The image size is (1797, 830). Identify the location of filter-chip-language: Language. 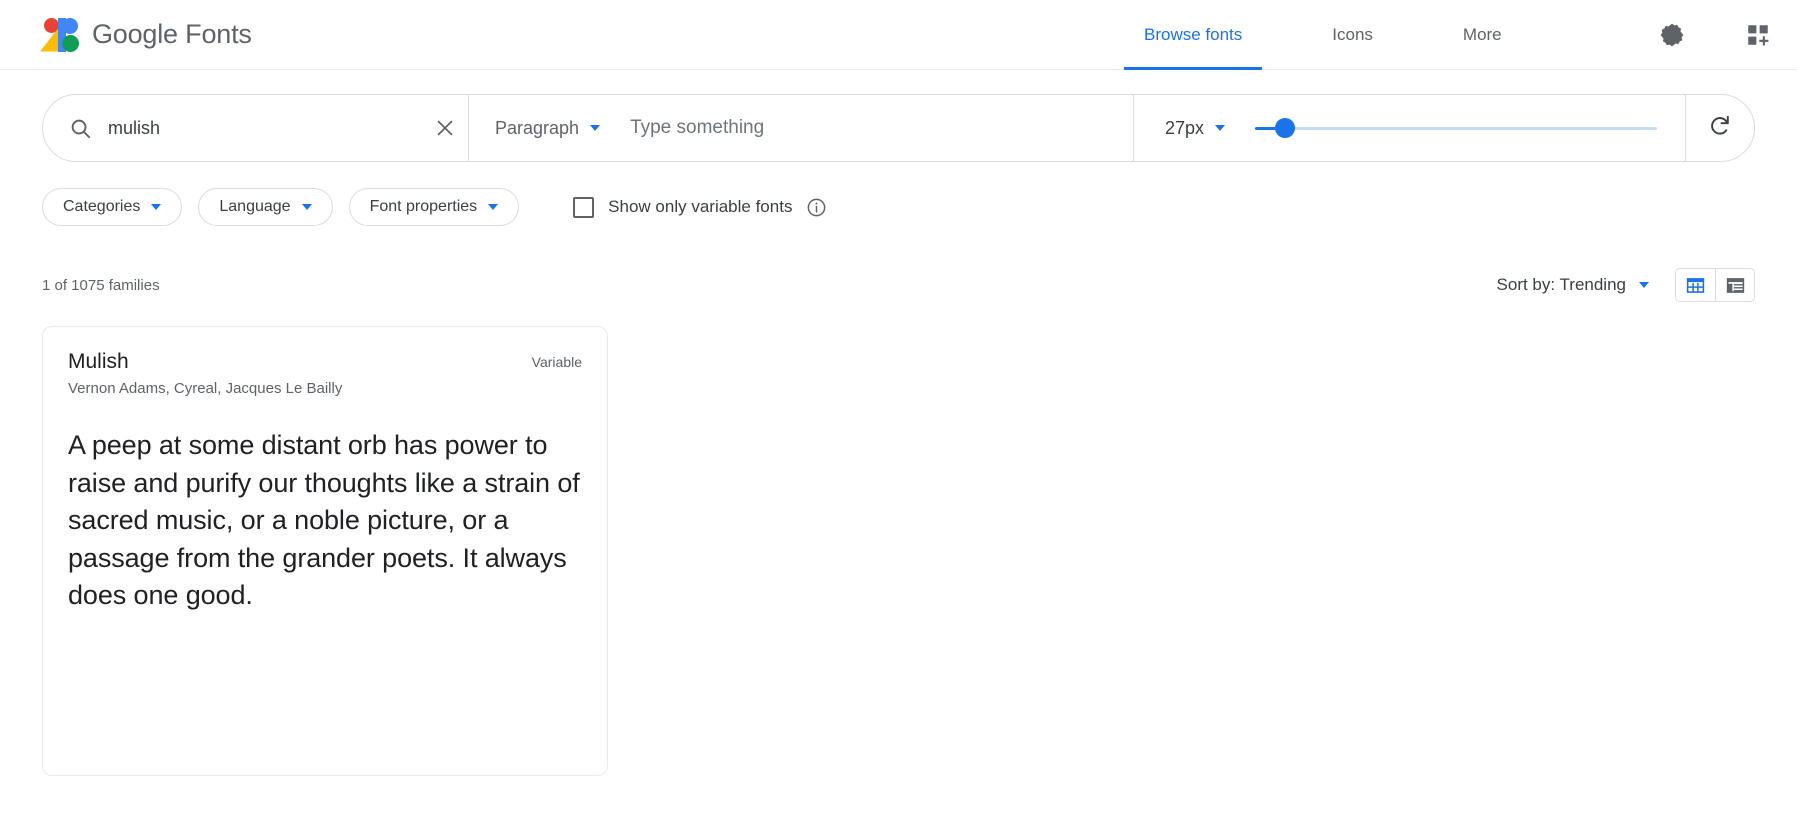
(265, 207).